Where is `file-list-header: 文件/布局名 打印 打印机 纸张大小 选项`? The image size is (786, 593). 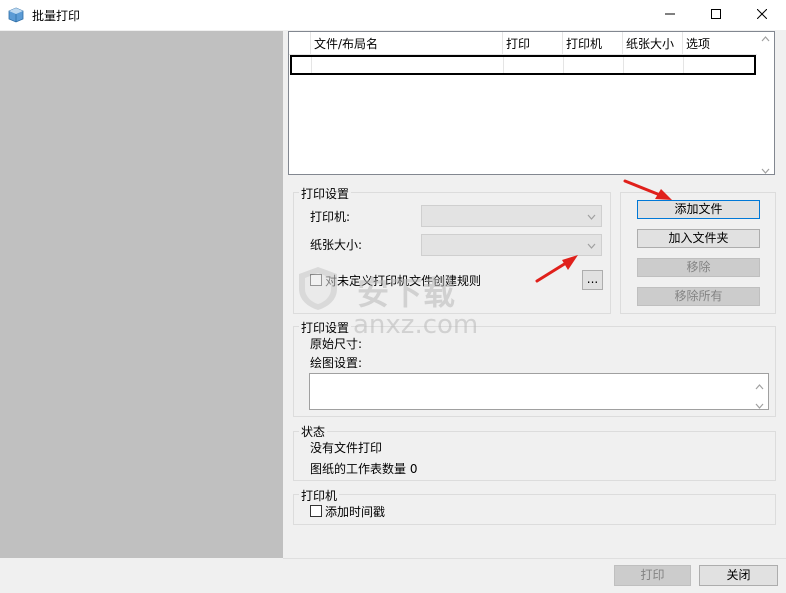
file-list-header: 文件/布局名 打印 打印机 纸张大小 选项 is located at coordinates (523, 43).